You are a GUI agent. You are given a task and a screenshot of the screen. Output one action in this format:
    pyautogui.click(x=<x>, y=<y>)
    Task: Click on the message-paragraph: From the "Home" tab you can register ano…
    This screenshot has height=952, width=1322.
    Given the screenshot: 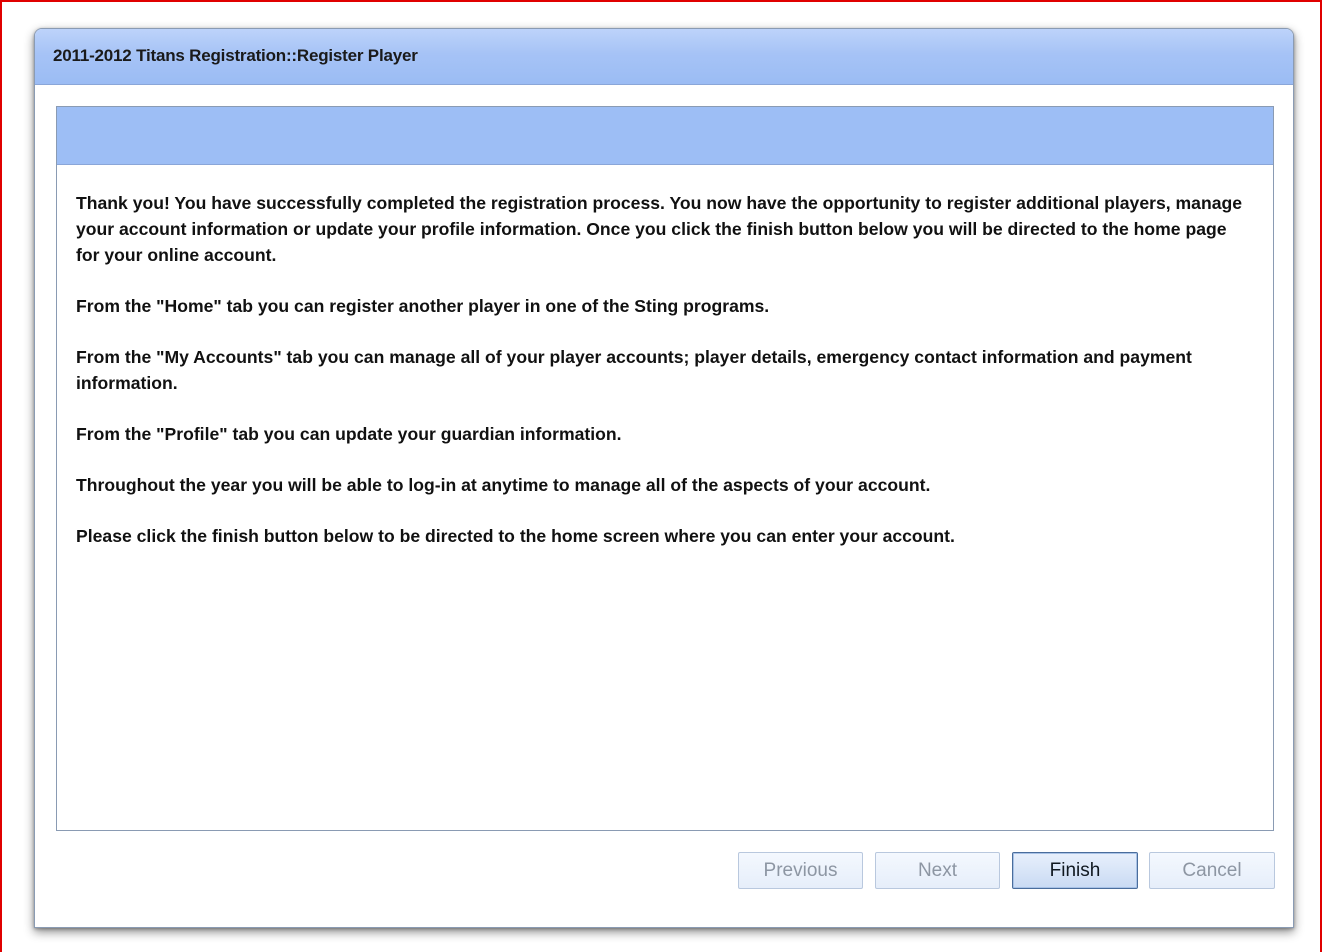 What is the action you would take?
    pyautogui.click(x=423, y=306)
    